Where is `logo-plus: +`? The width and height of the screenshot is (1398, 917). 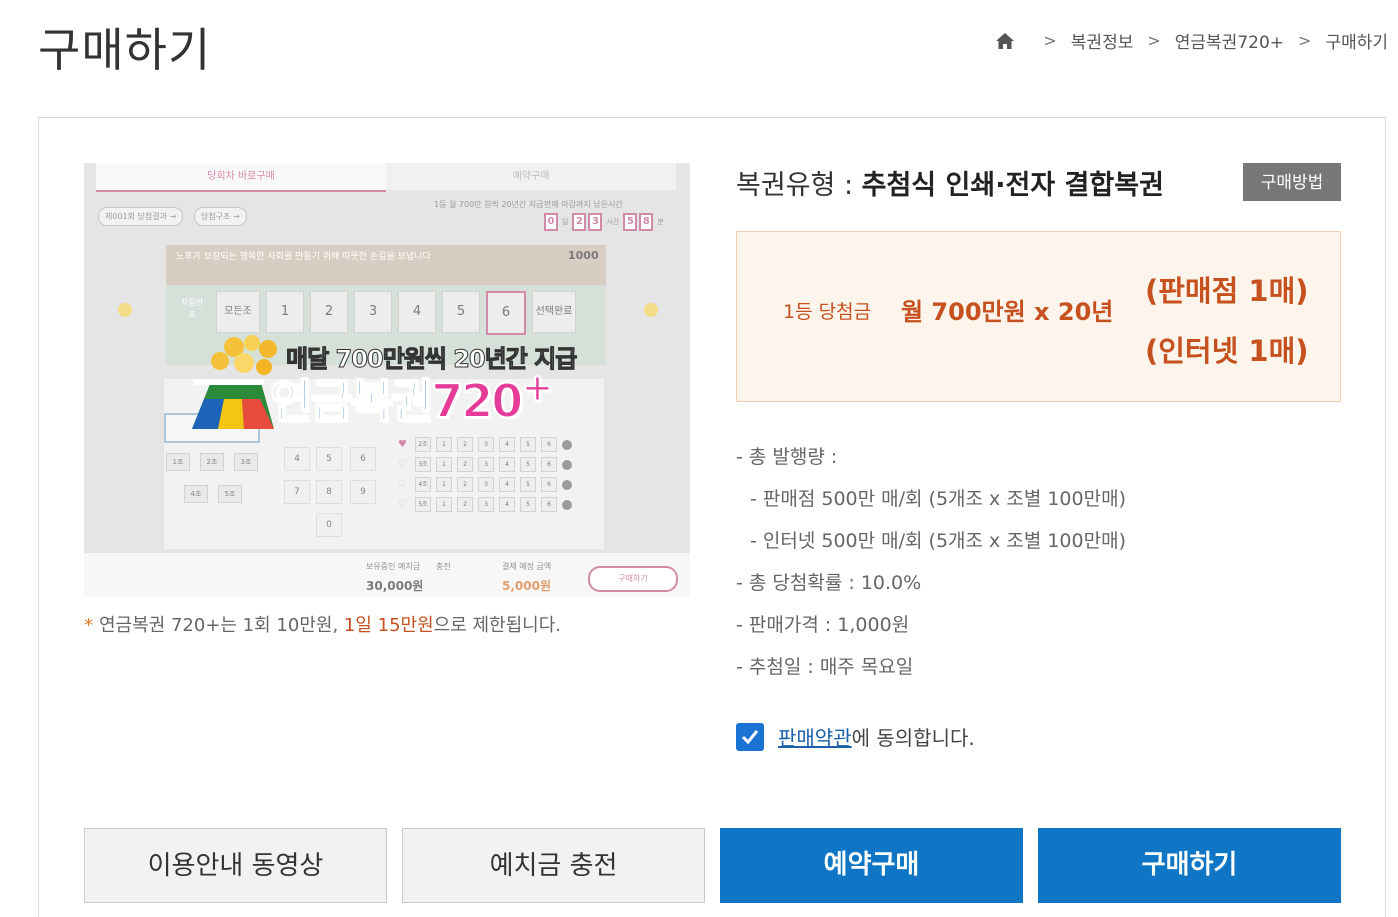
logo-plus: + is located at coordinates (537, 388).